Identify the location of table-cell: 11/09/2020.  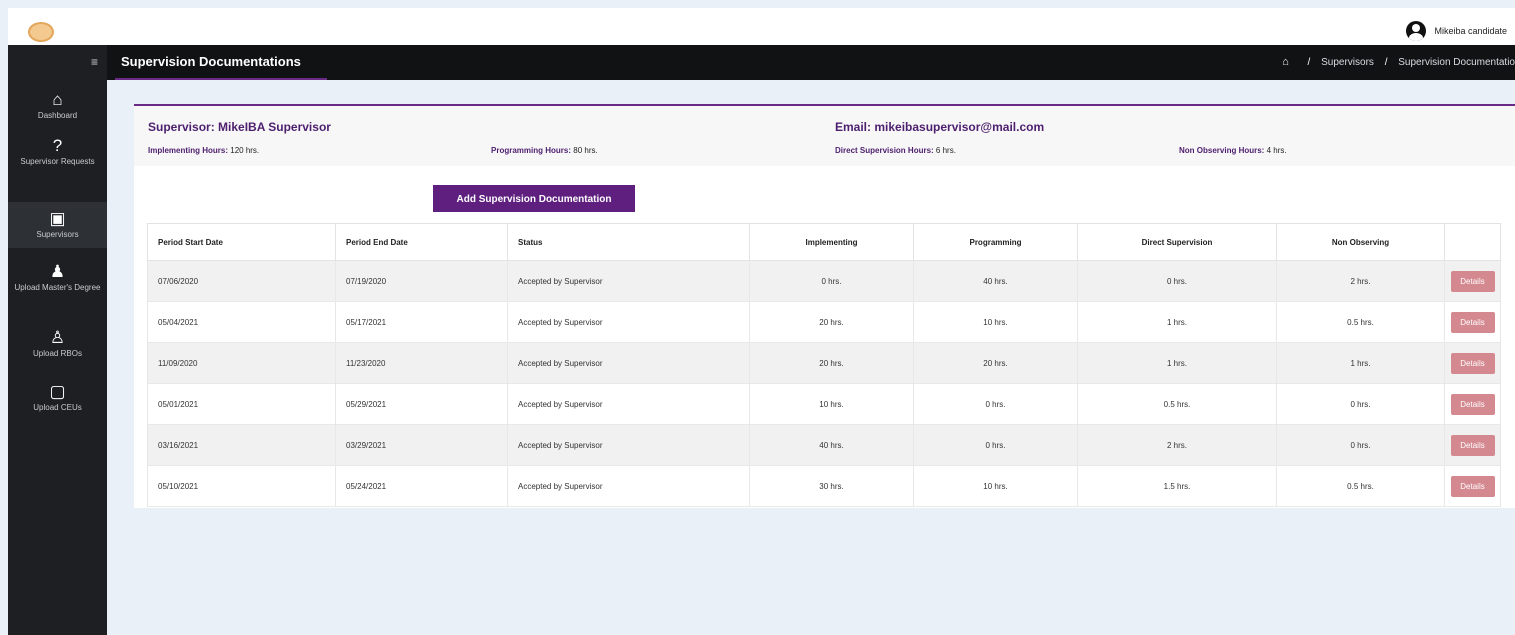
(241, 363).